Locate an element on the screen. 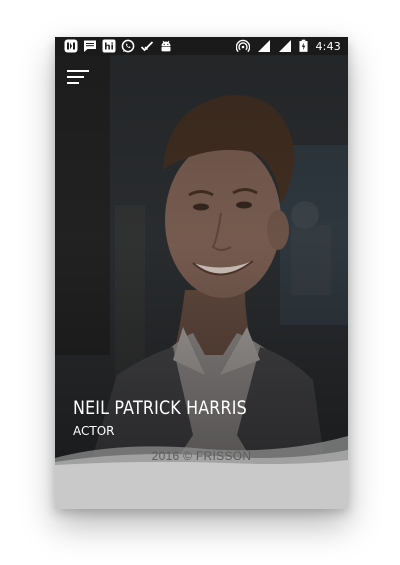  wifi-signal-icon is located at coordinates (285, 46).